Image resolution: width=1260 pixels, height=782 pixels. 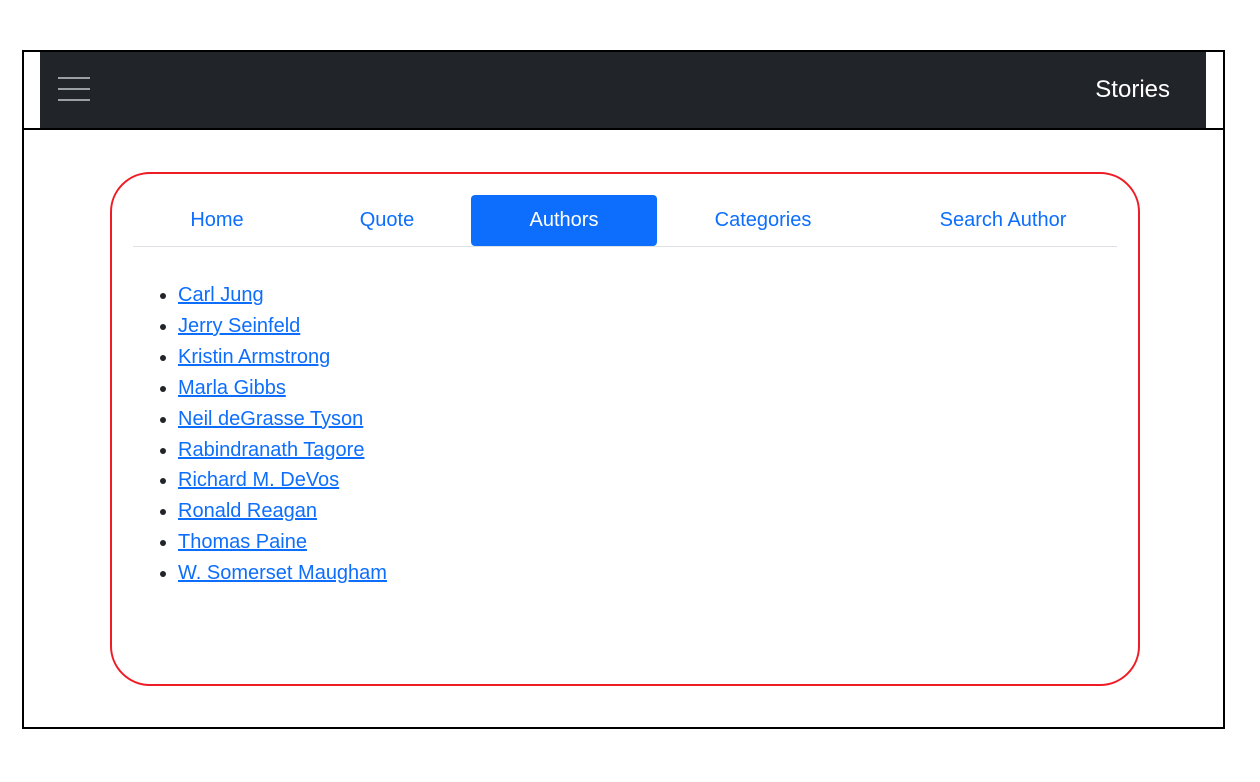 I want to click on author-link-thomas-paine: Thomas Paine, so click(x=242, y=542).